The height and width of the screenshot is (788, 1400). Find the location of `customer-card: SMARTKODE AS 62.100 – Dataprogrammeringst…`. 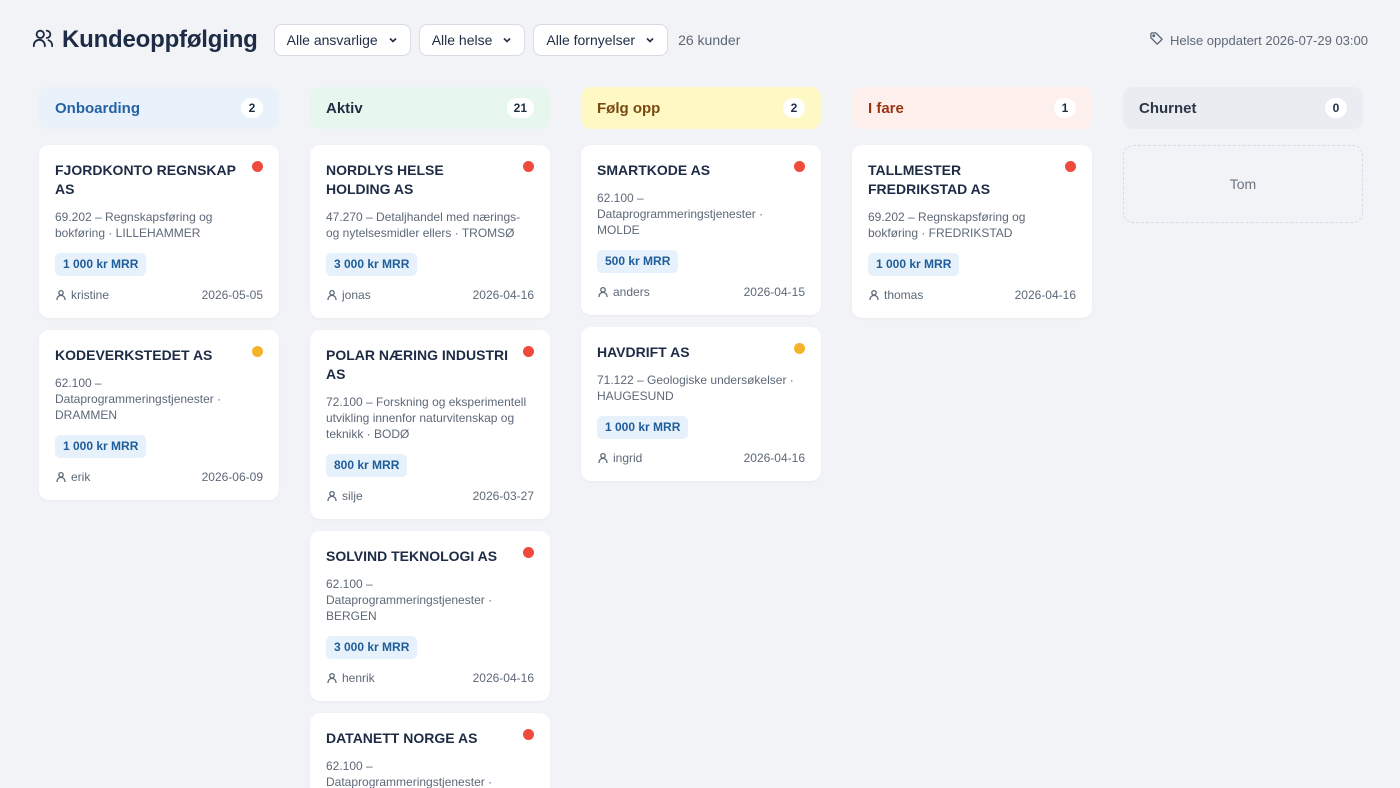

customer-card: SMARTKODE AS 62.100 – Dataprogrammeringst… is located at coordinates (701, 230).